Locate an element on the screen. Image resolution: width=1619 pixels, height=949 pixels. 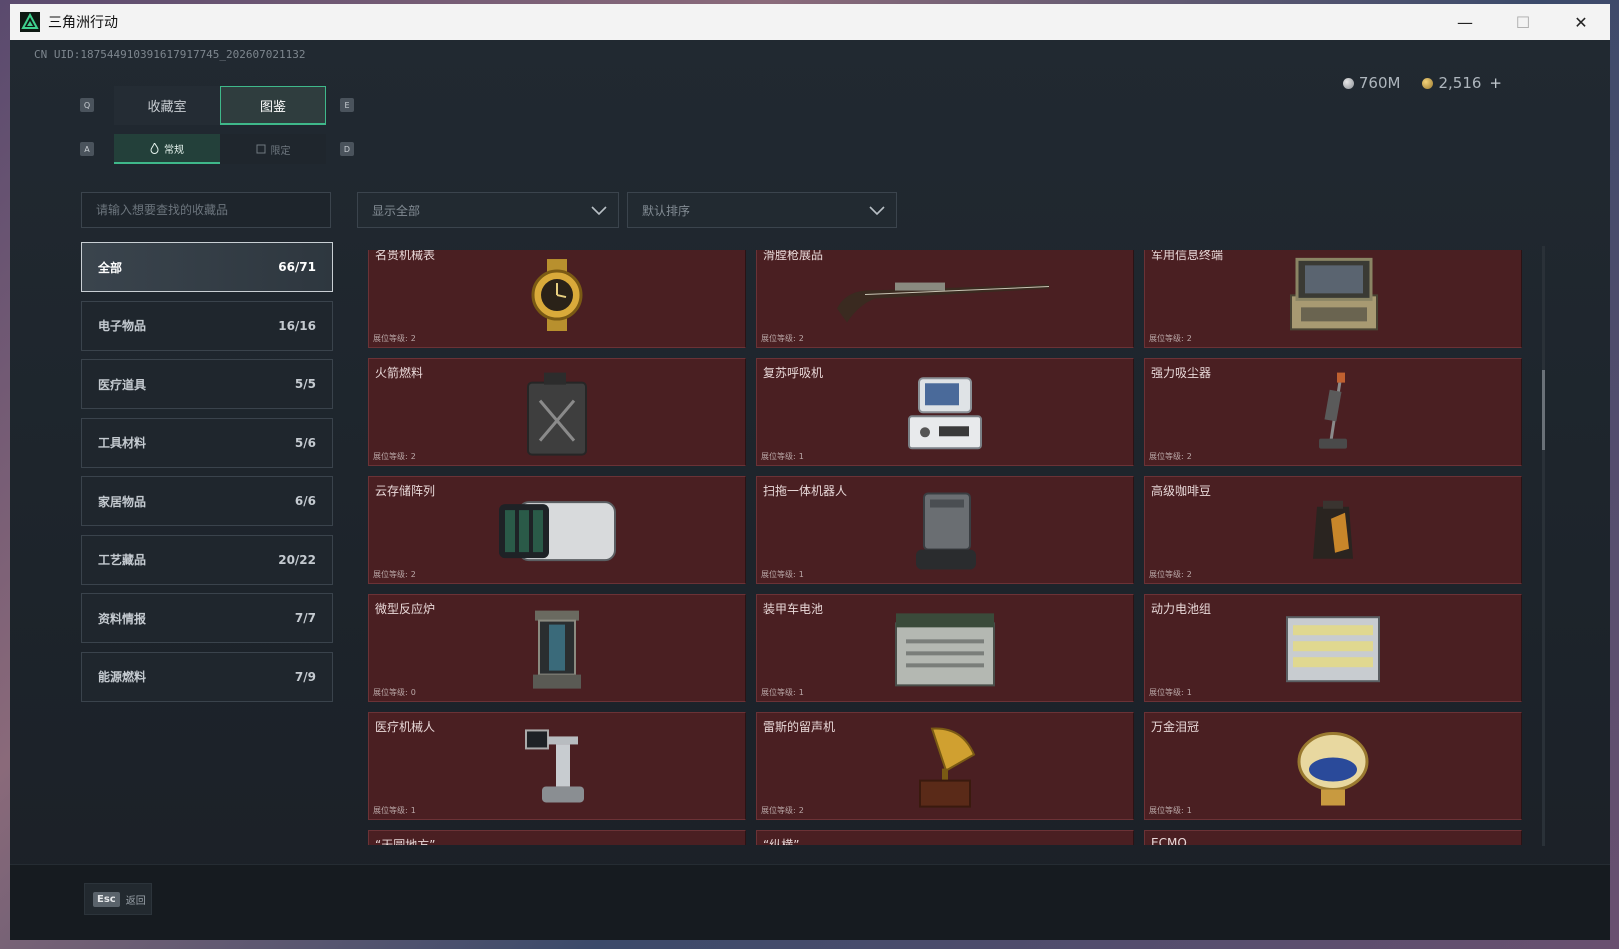
category-intel: 资料情报 7/7 is located at coordinates (207, 618).